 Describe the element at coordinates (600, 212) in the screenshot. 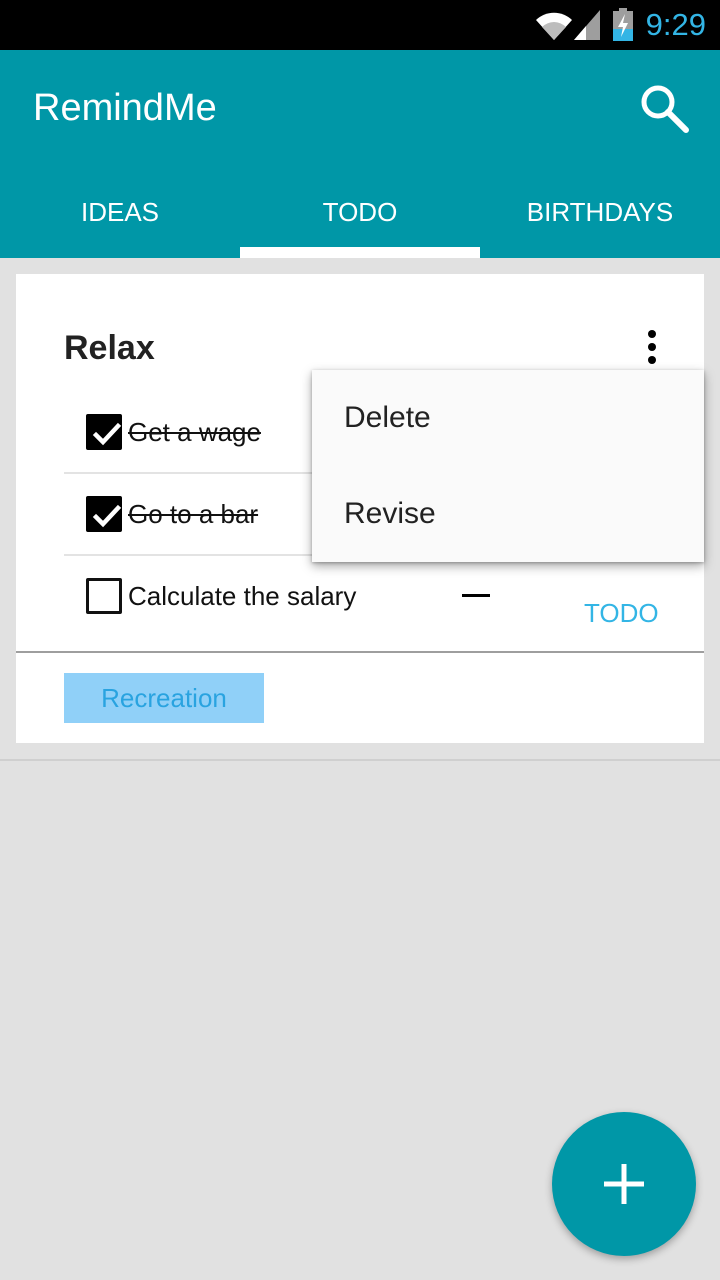

I see `tab-birthdays-label: BIRTHDAYS` at that location.